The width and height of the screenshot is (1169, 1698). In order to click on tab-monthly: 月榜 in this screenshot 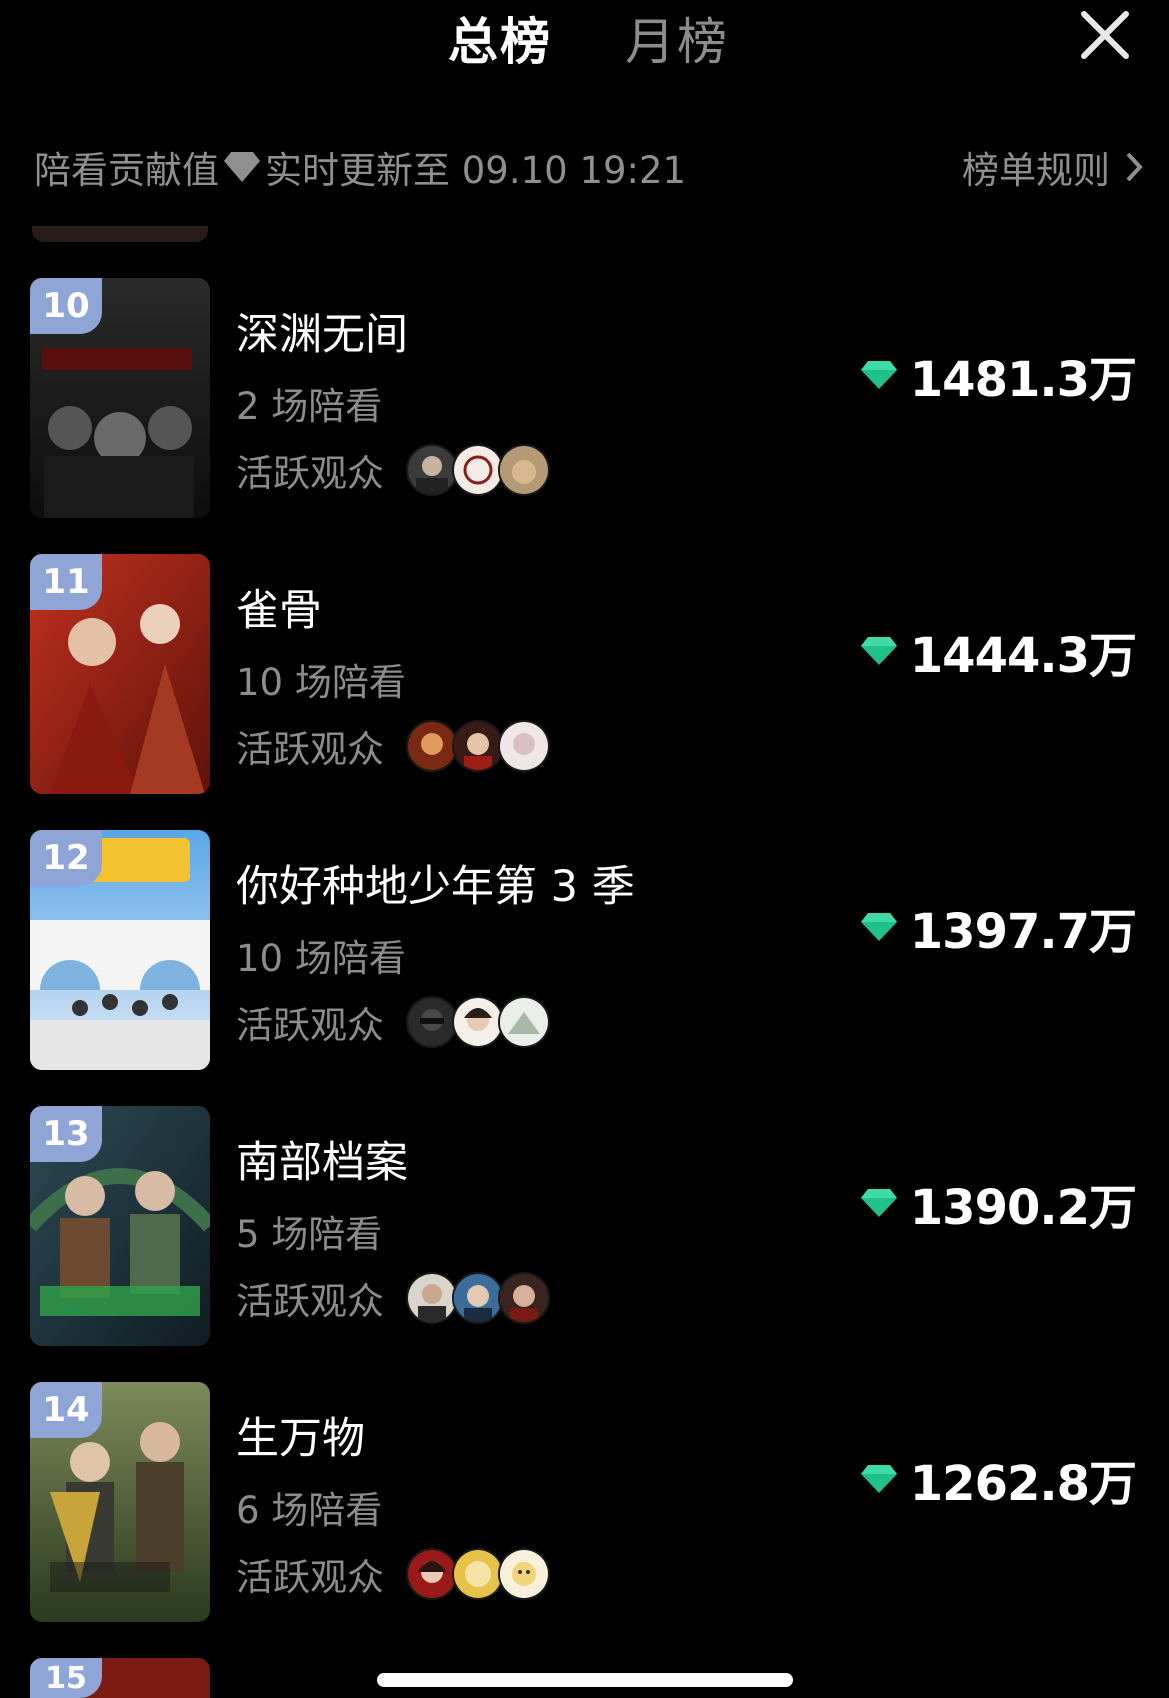, I will do `click(677, 38)`.